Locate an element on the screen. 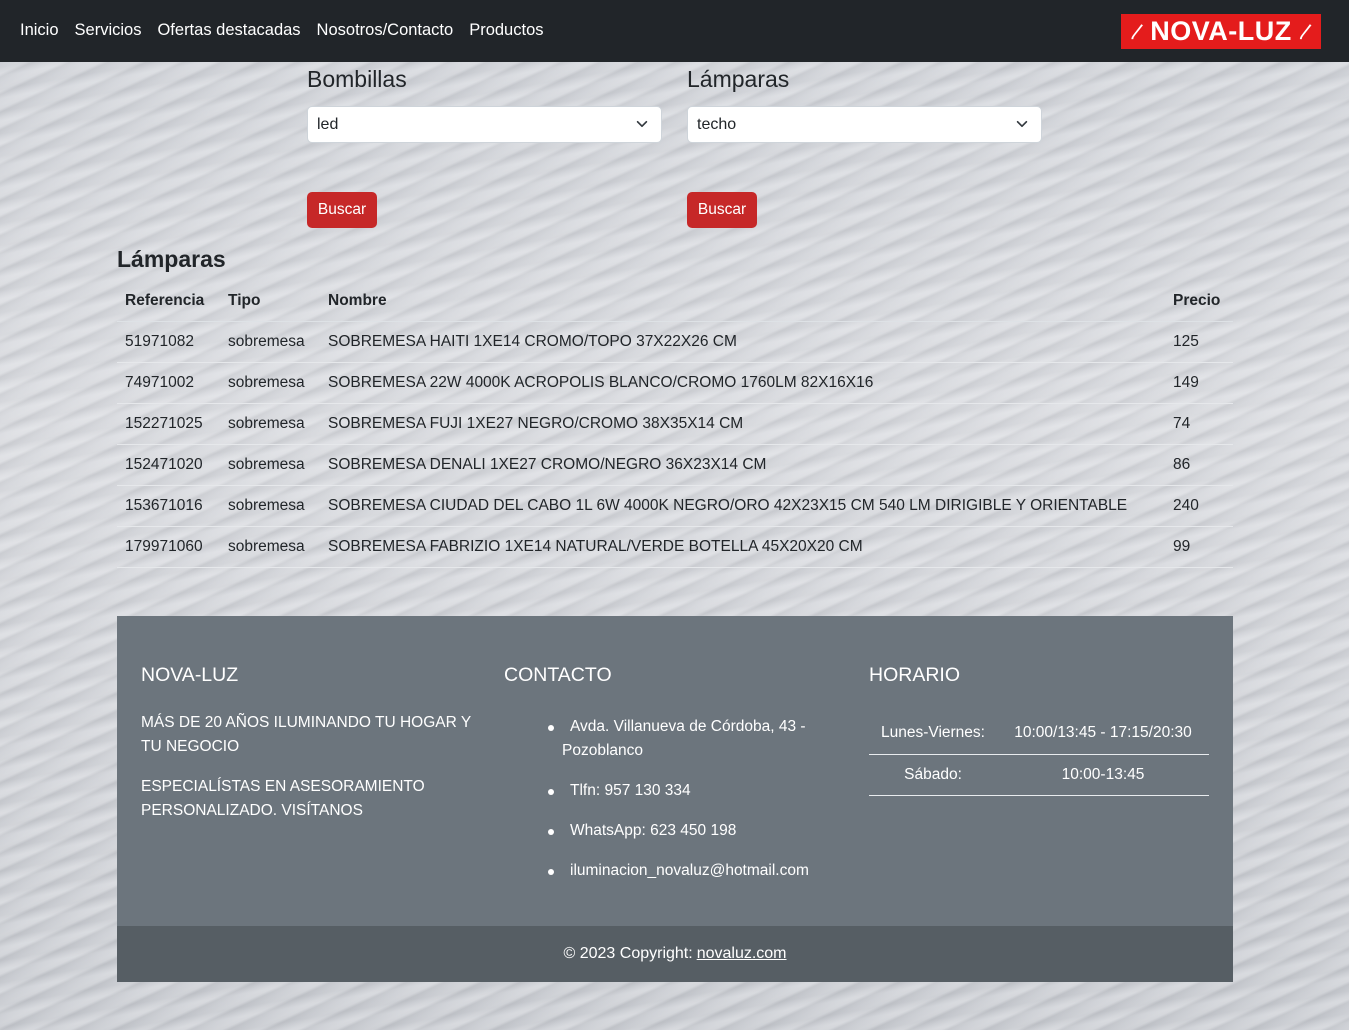 Image resolution: width=1349 pixels, height=1030 pixels. cell-precio: 149 is located at coordinates (1199, 383).